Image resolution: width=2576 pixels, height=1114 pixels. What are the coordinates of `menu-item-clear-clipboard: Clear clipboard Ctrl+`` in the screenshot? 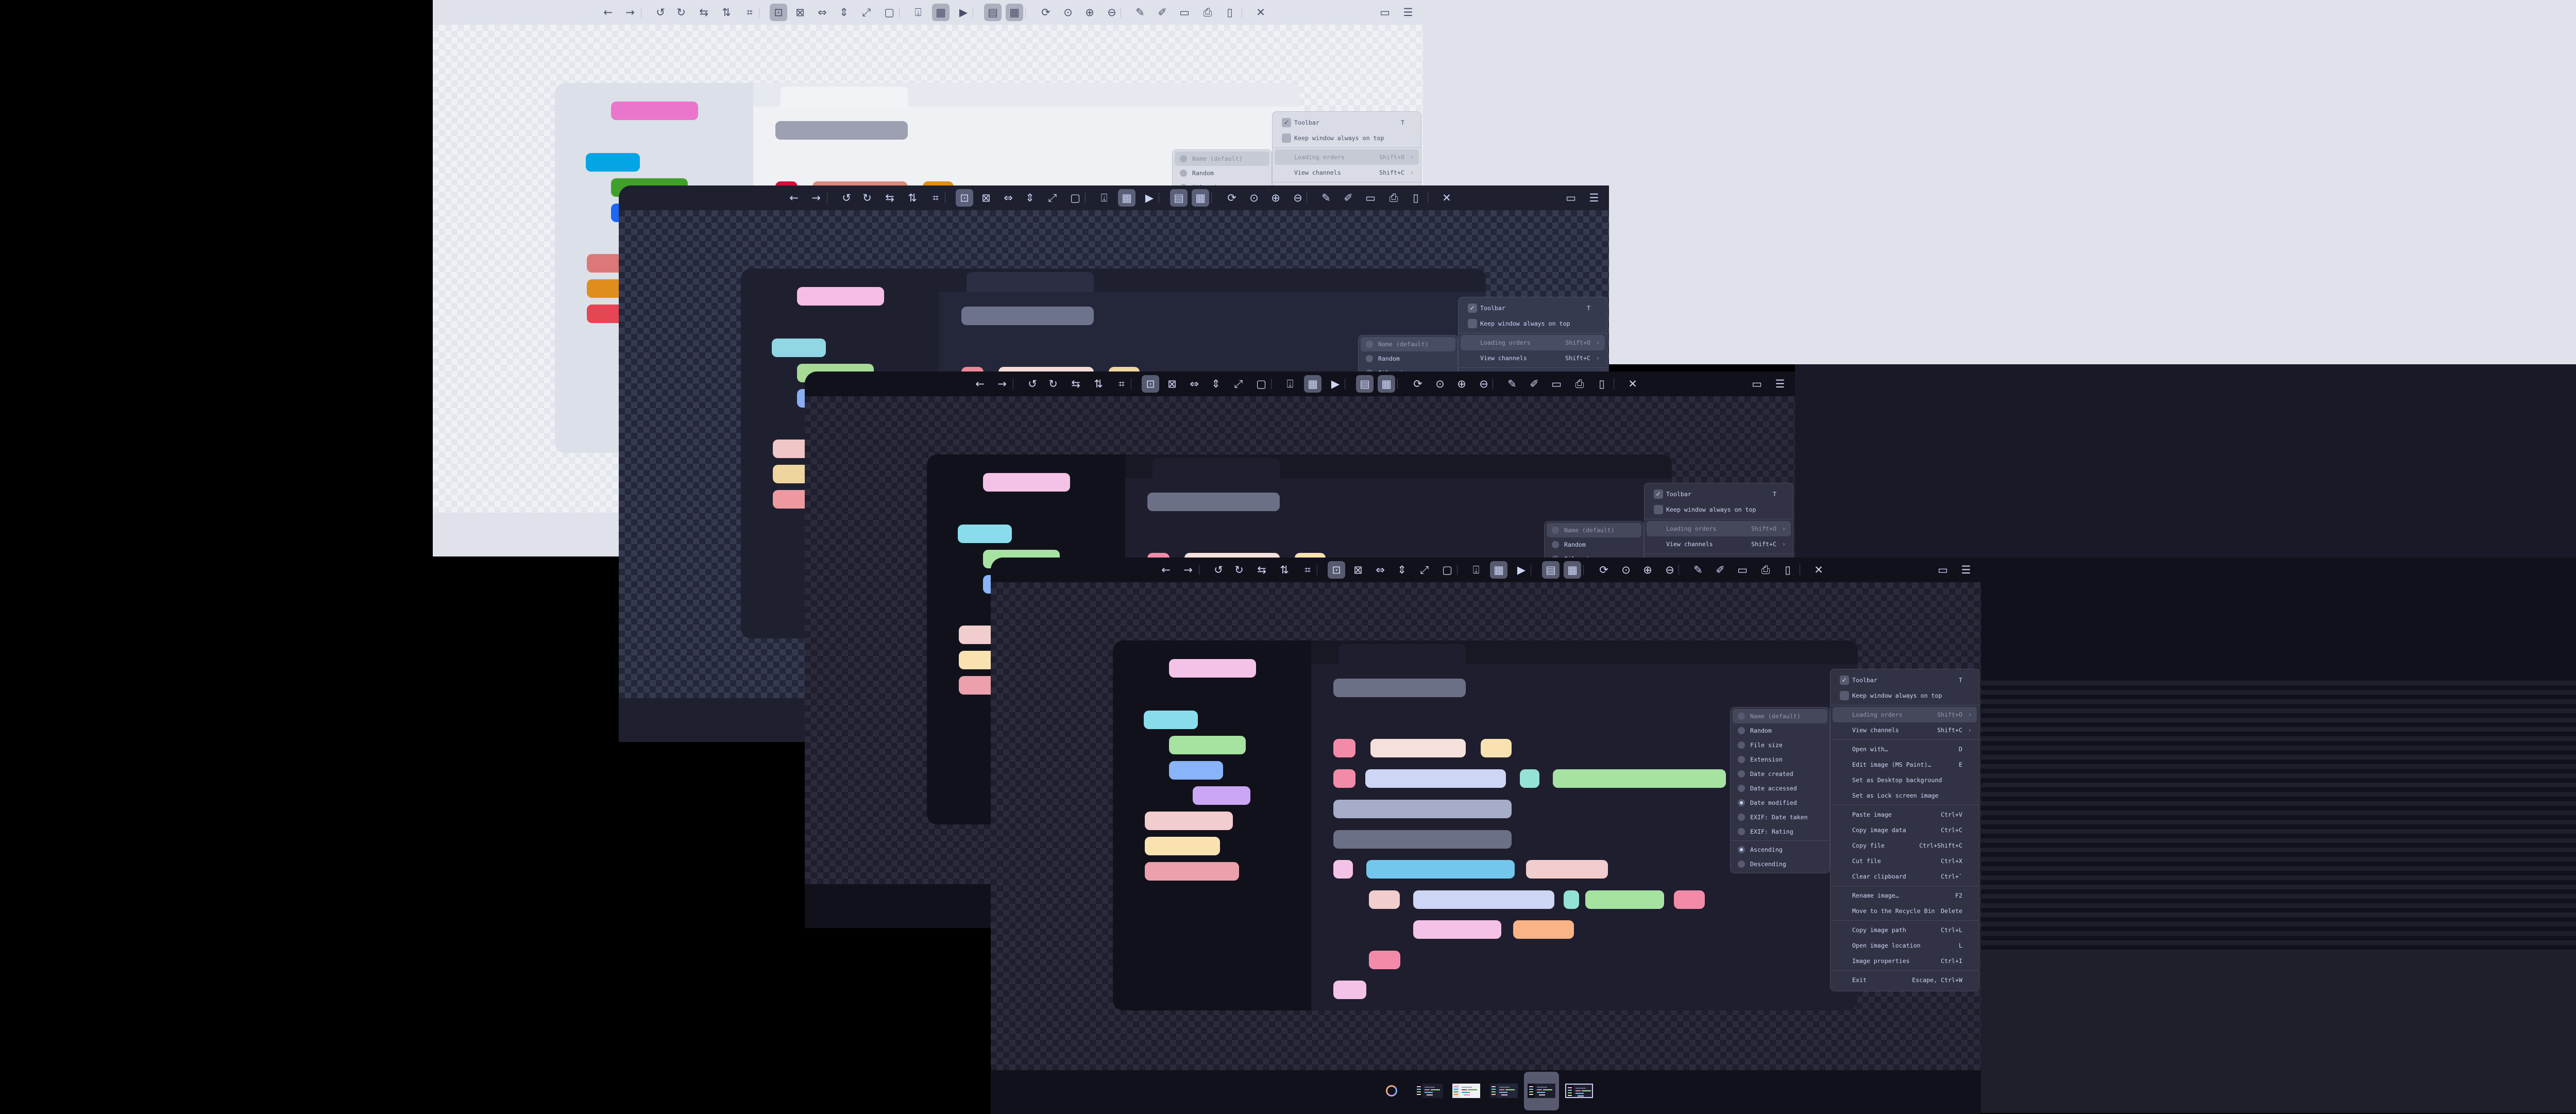 It's located at (1905, 876).